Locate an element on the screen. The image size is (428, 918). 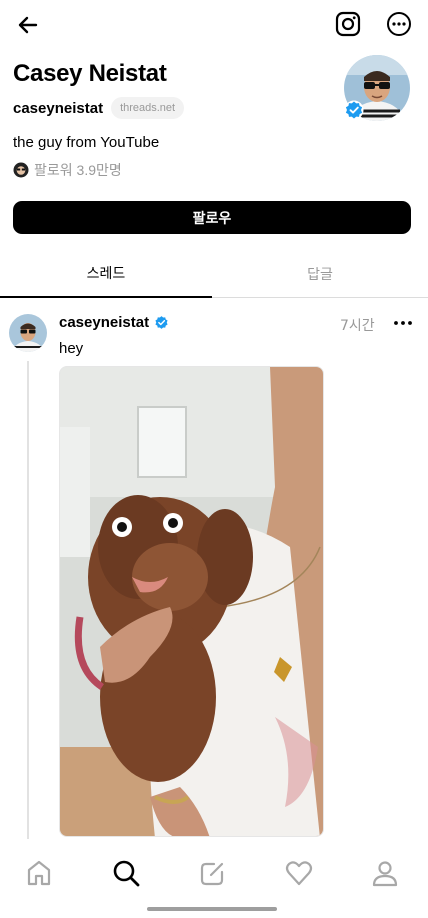
post-more-icon is located at coordinates (403, 323).